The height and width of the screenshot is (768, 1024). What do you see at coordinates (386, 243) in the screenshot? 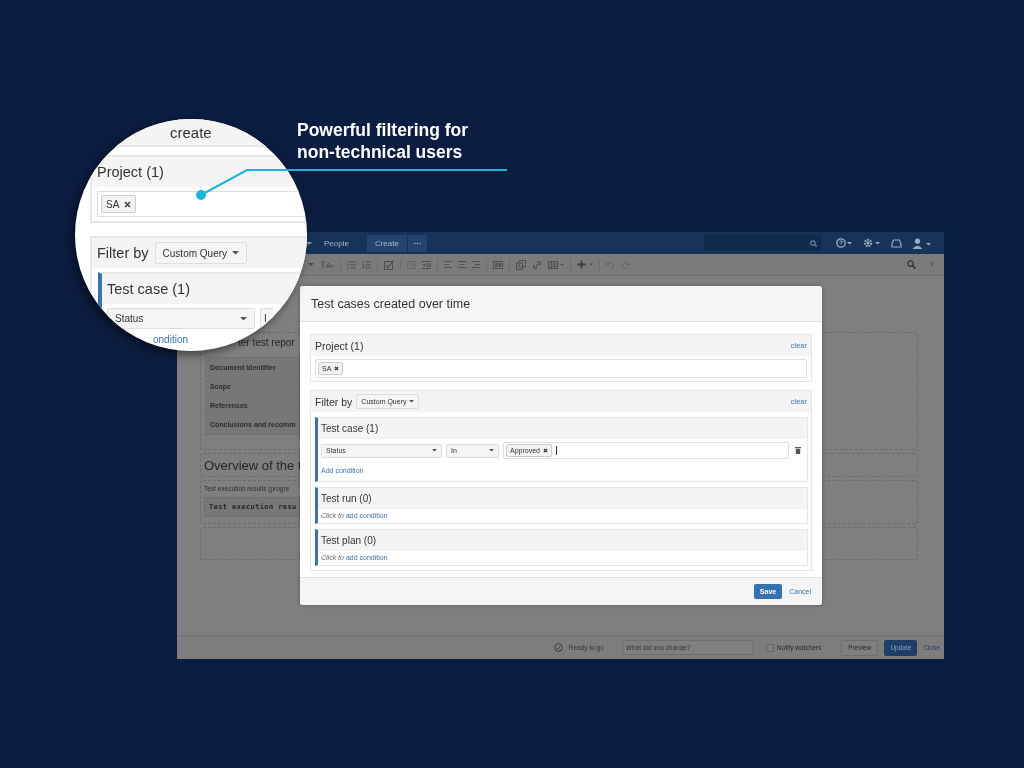
I see `create-button: Create` at bounding box center [386, 243].